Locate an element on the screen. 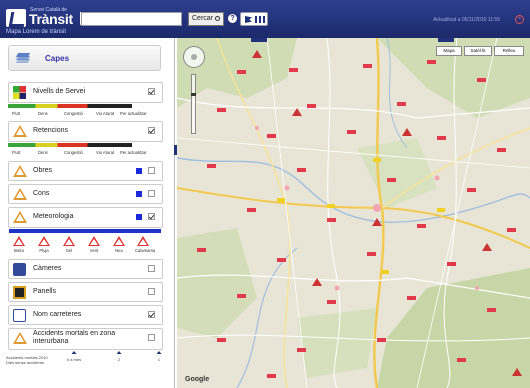 The width and height of the screenshot is (530, 388). header-subtitle: Mapa Lorem de trànsit is located at coordinates (36, 32).